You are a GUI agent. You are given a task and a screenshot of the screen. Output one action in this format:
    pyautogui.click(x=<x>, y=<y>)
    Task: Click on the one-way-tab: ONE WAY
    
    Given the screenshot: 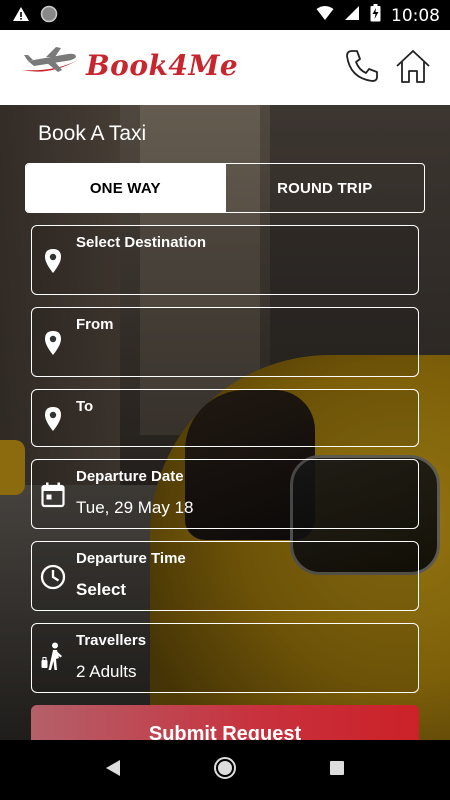 What is the action you would take?
    pyautogui.click(x=125, y=188)
    